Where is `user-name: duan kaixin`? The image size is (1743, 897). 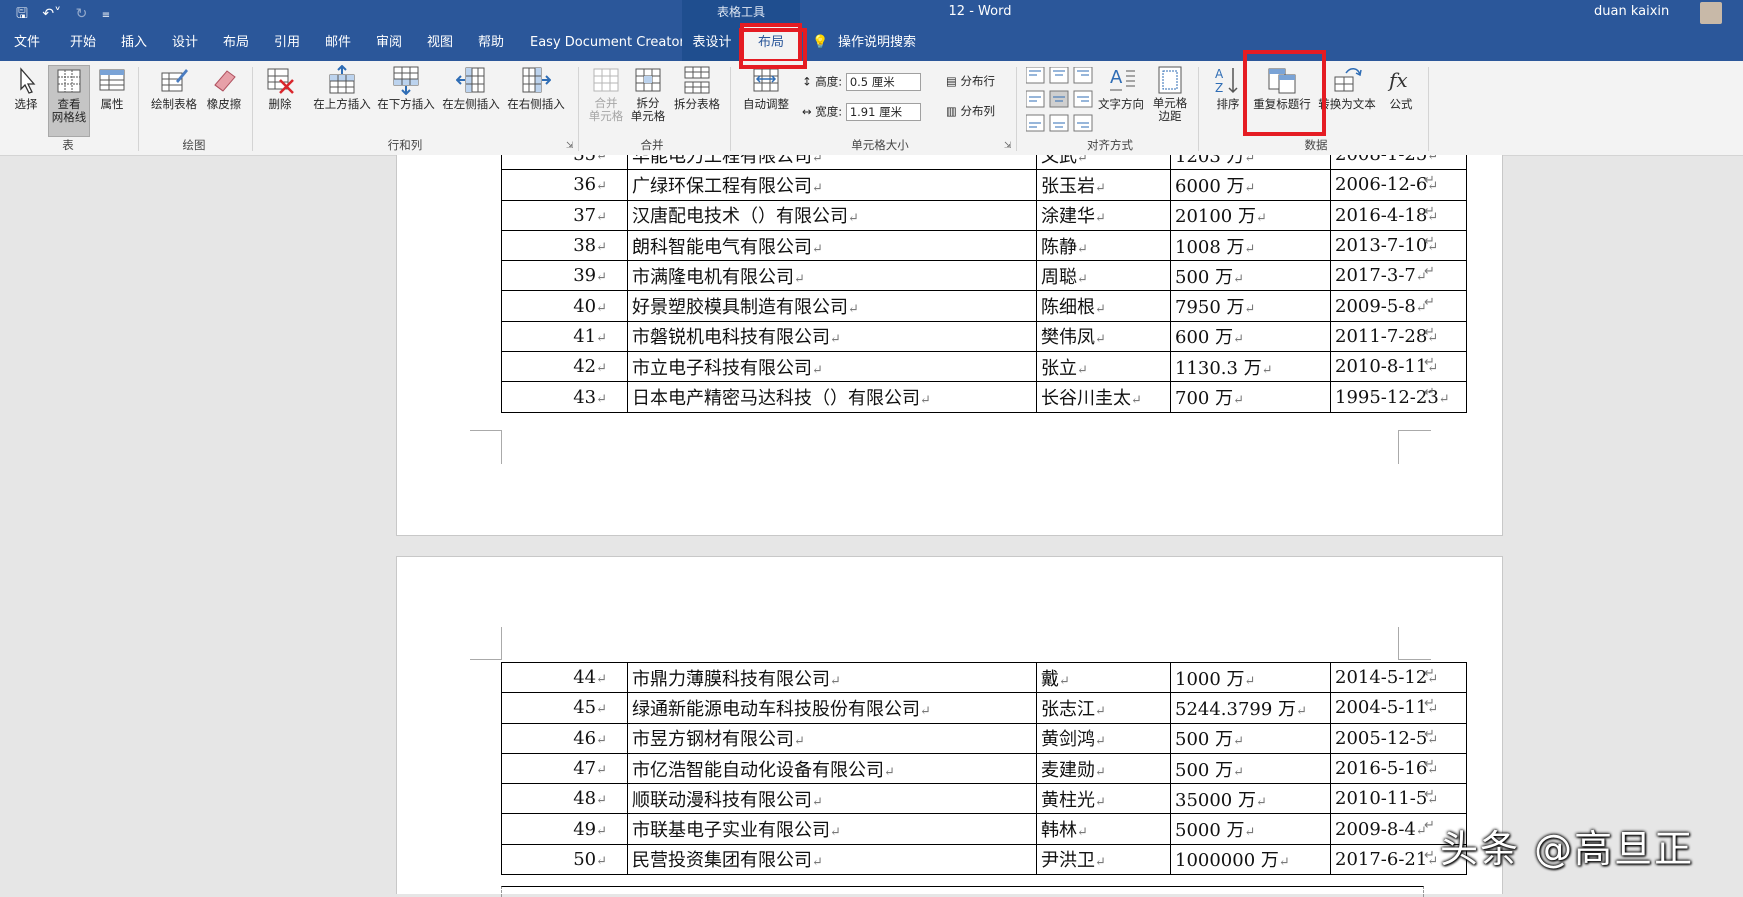 user-name: duan kaixin is located at coordinates (1631, 12).